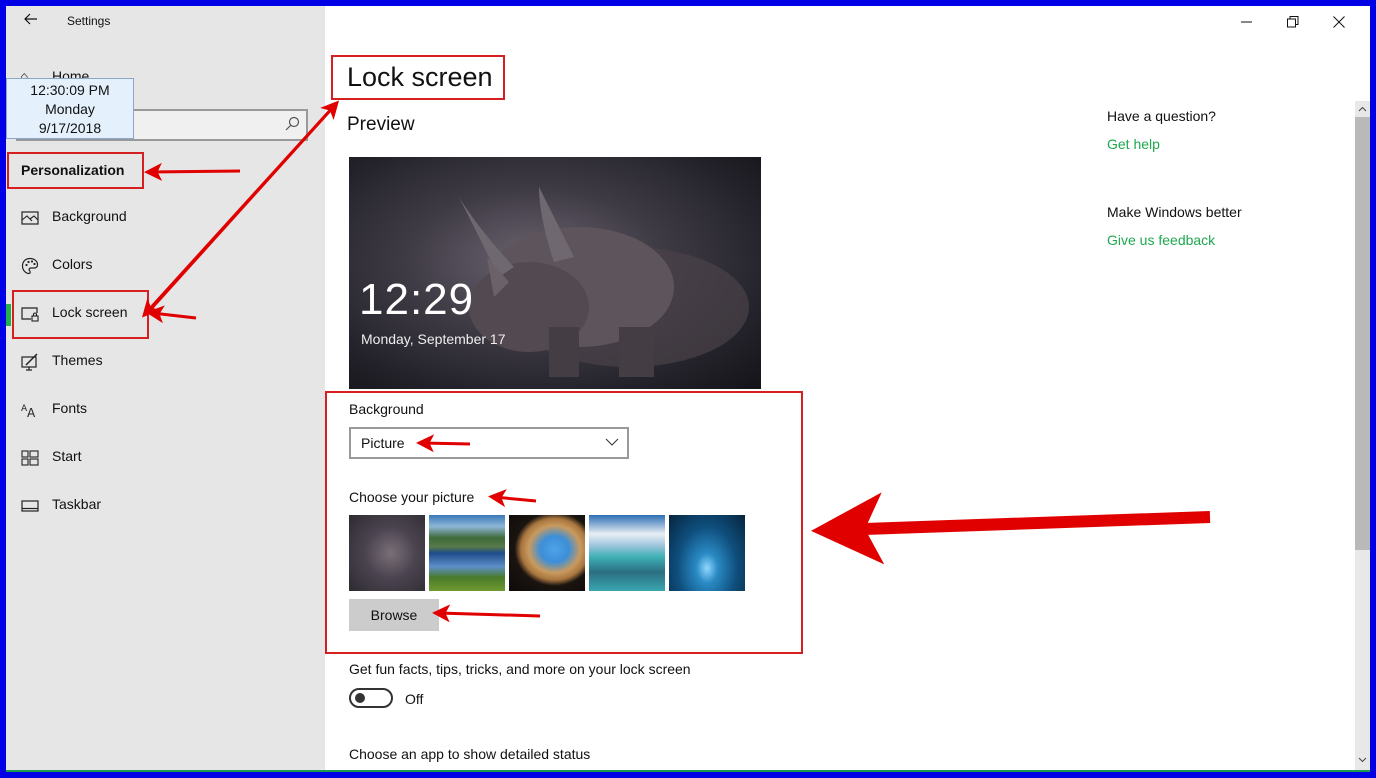 The height and width of the screenshot is (778, 1376). Describe the element at coordinates (1161, 116) in the screenshot. I see `help-question: Have a question?` at that location.